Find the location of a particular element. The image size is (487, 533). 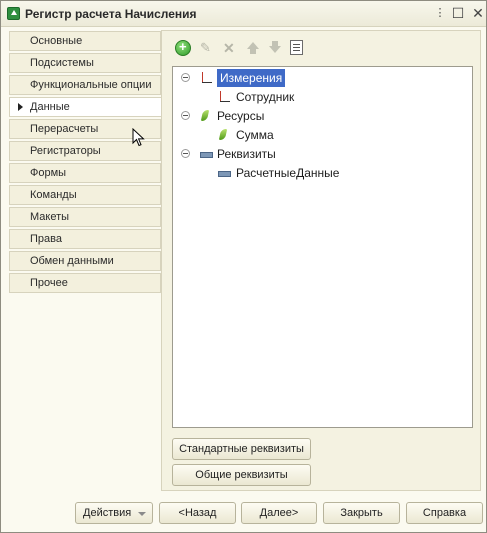

help-button: Справка is located at coordinates (444, 513).